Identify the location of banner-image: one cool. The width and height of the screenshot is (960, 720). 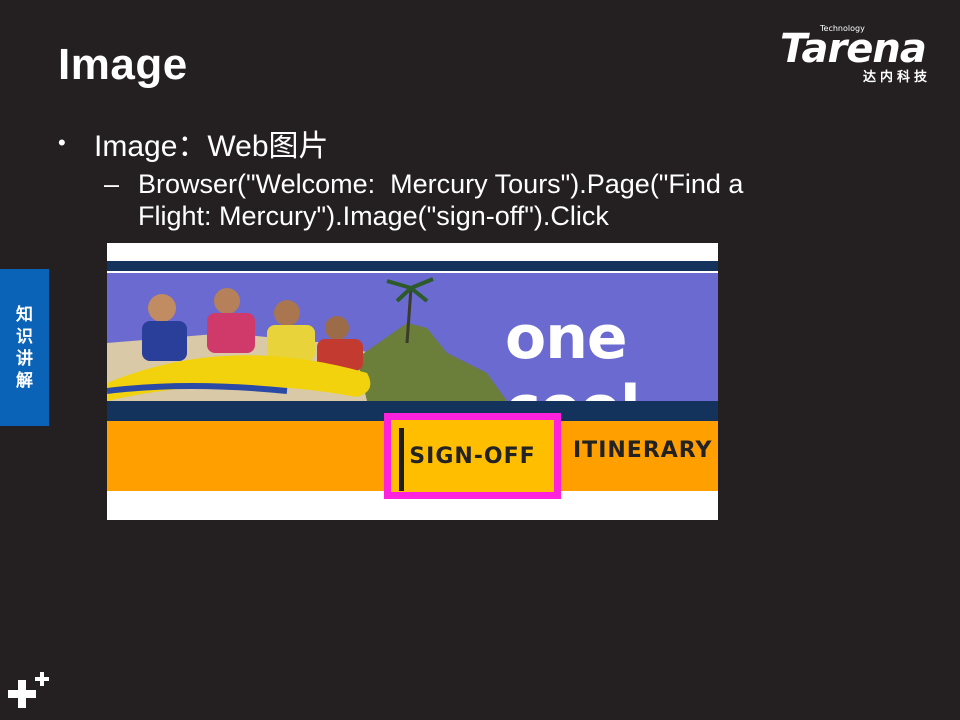
(412, 337).